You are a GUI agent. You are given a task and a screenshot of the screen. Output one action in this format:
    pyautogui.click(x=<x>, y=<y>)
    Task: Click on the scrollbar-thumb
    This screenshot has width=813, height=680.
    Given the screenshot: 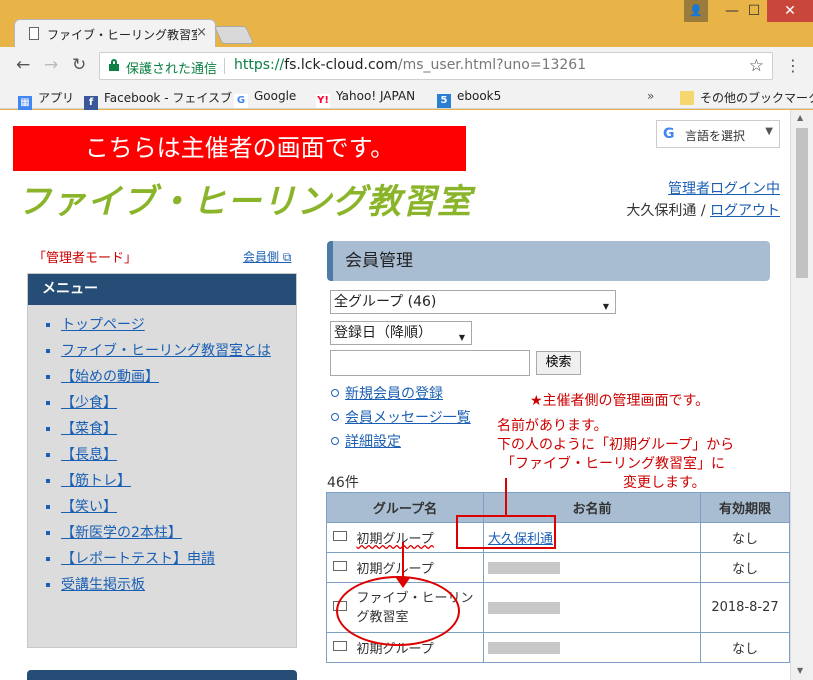 What is the action you would take?
    pyautogui.click(x=802, y=203)
    